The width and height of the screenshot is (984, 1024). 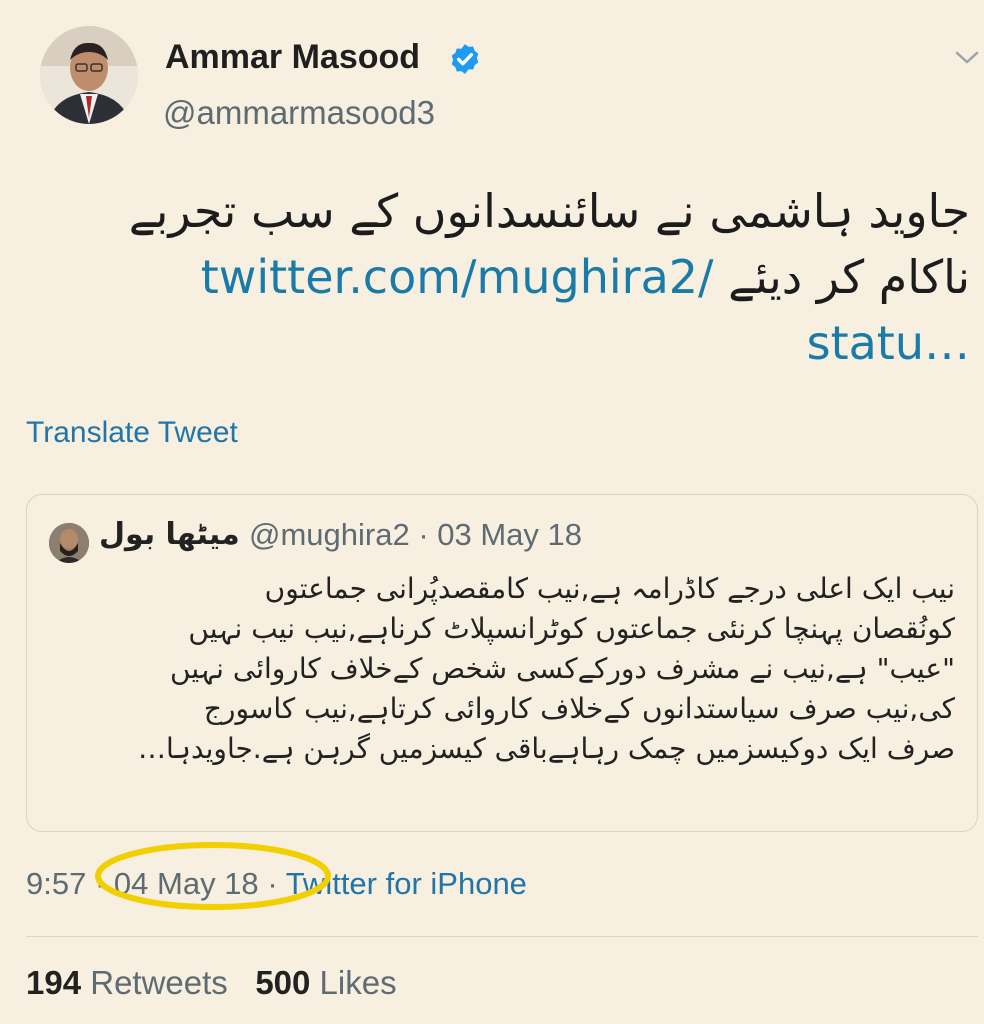 What do you see at coordinates (159, 982) in the screenshot?
I see `retweets-label: Retweets` at bounding box center [159, 982].